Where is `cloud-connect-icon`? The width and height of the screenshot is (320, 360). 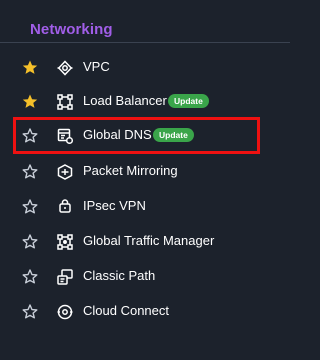
cloud-connect-icon is located at coordinates (65, 312).